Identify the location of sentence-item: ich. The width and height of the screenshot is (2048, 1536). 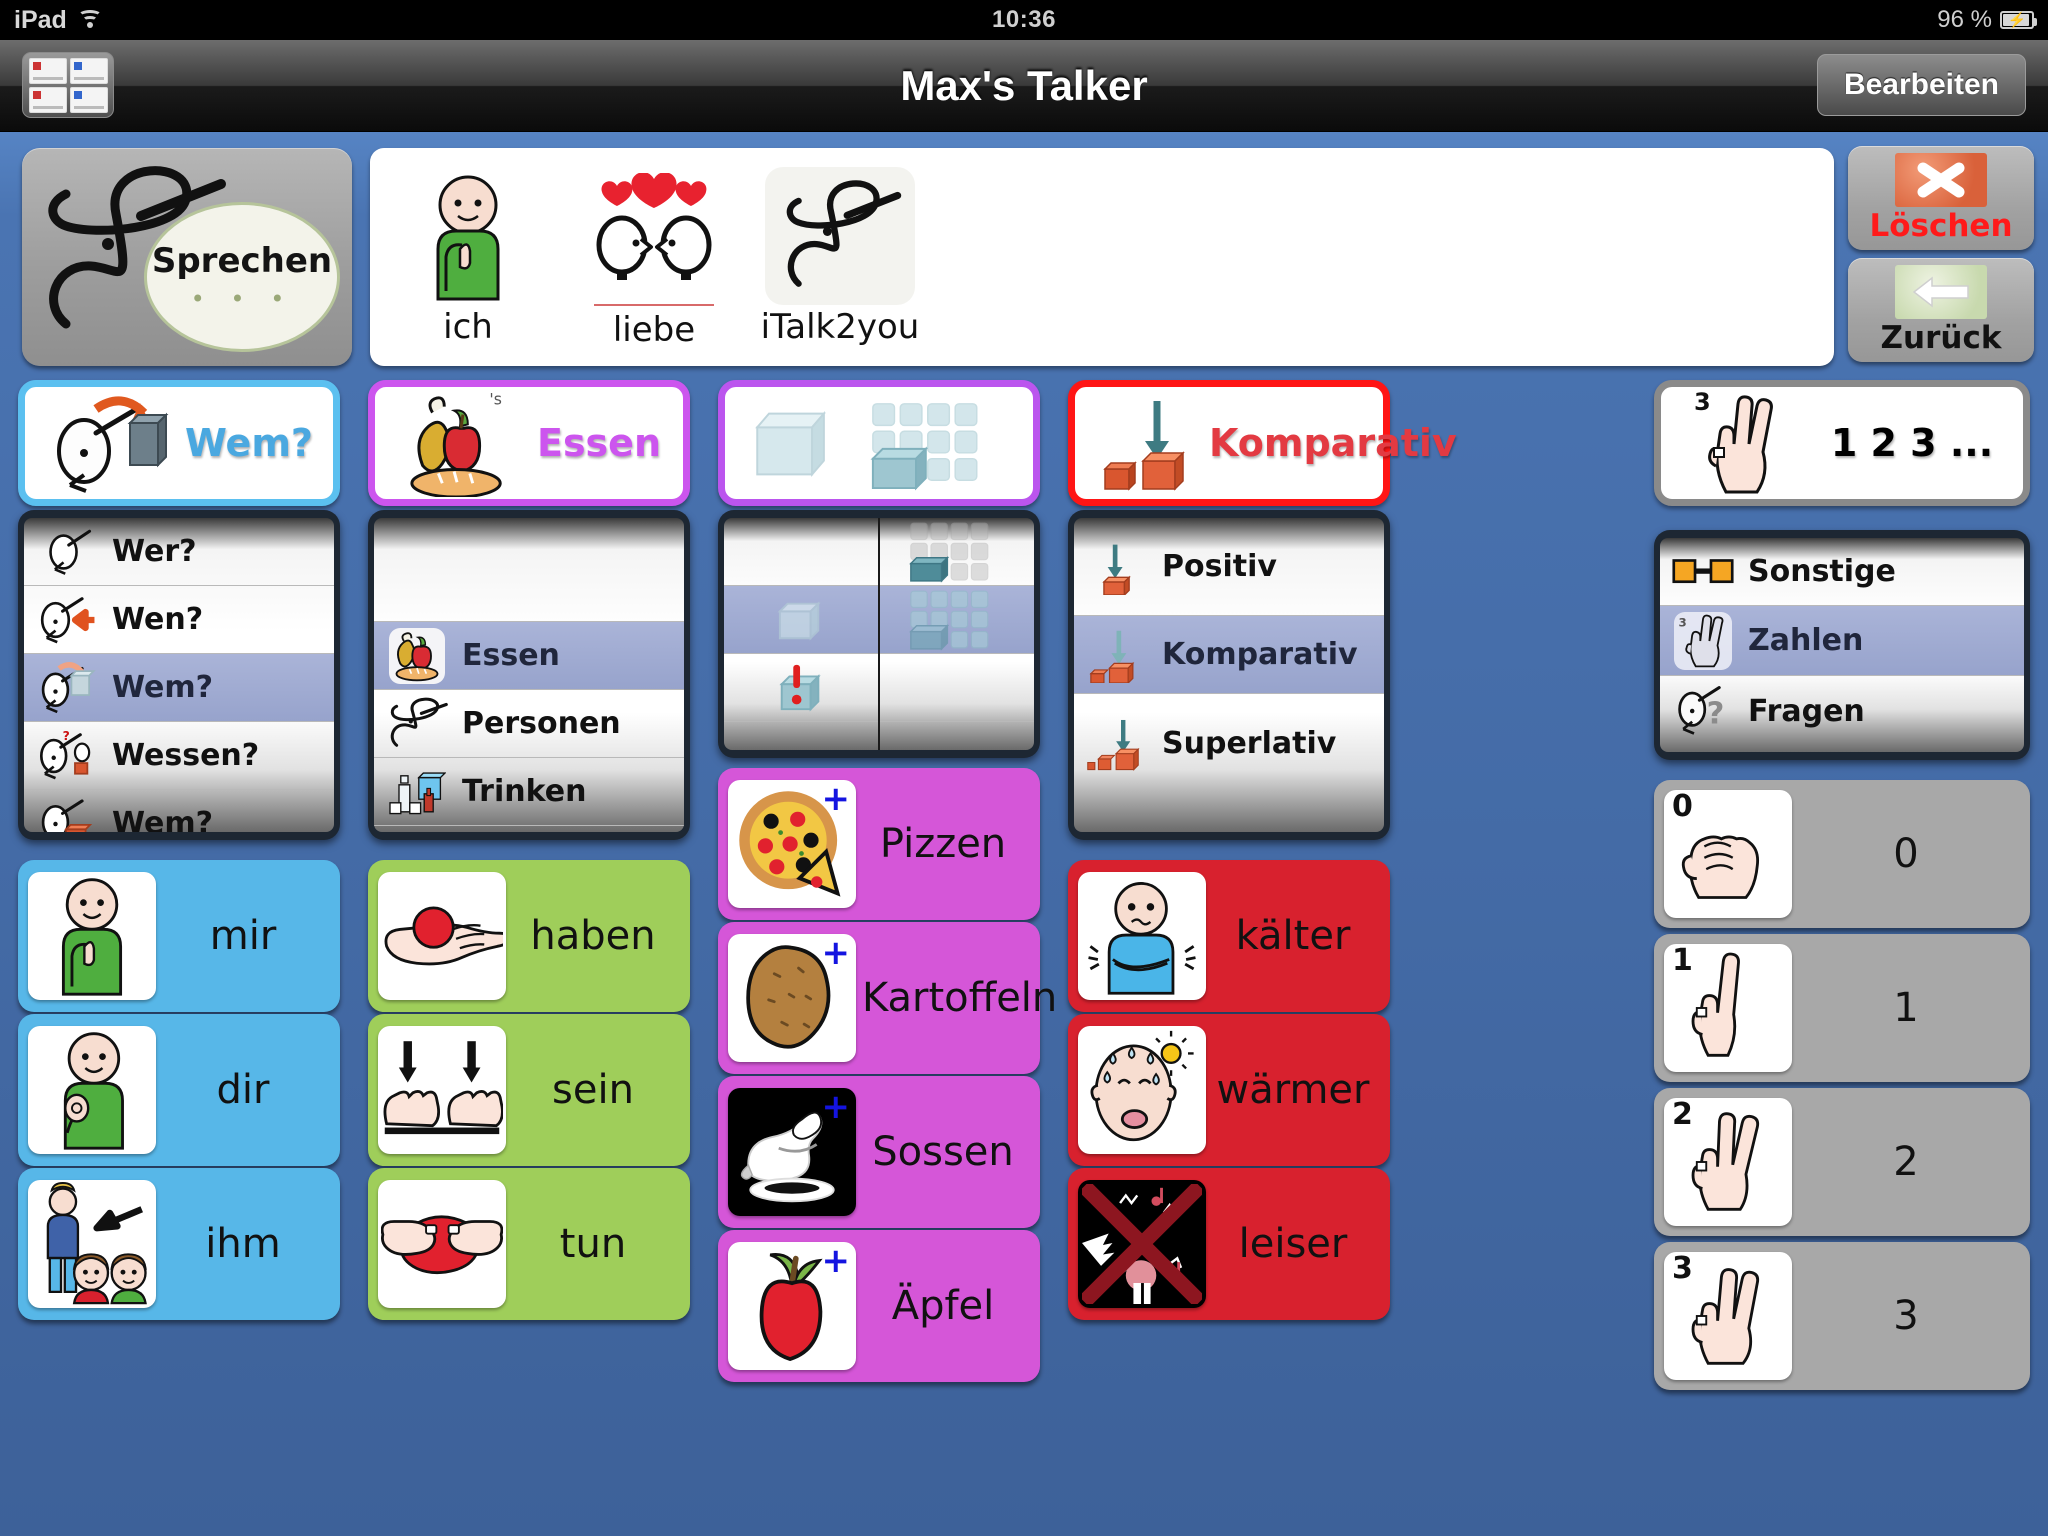
(468, 257).